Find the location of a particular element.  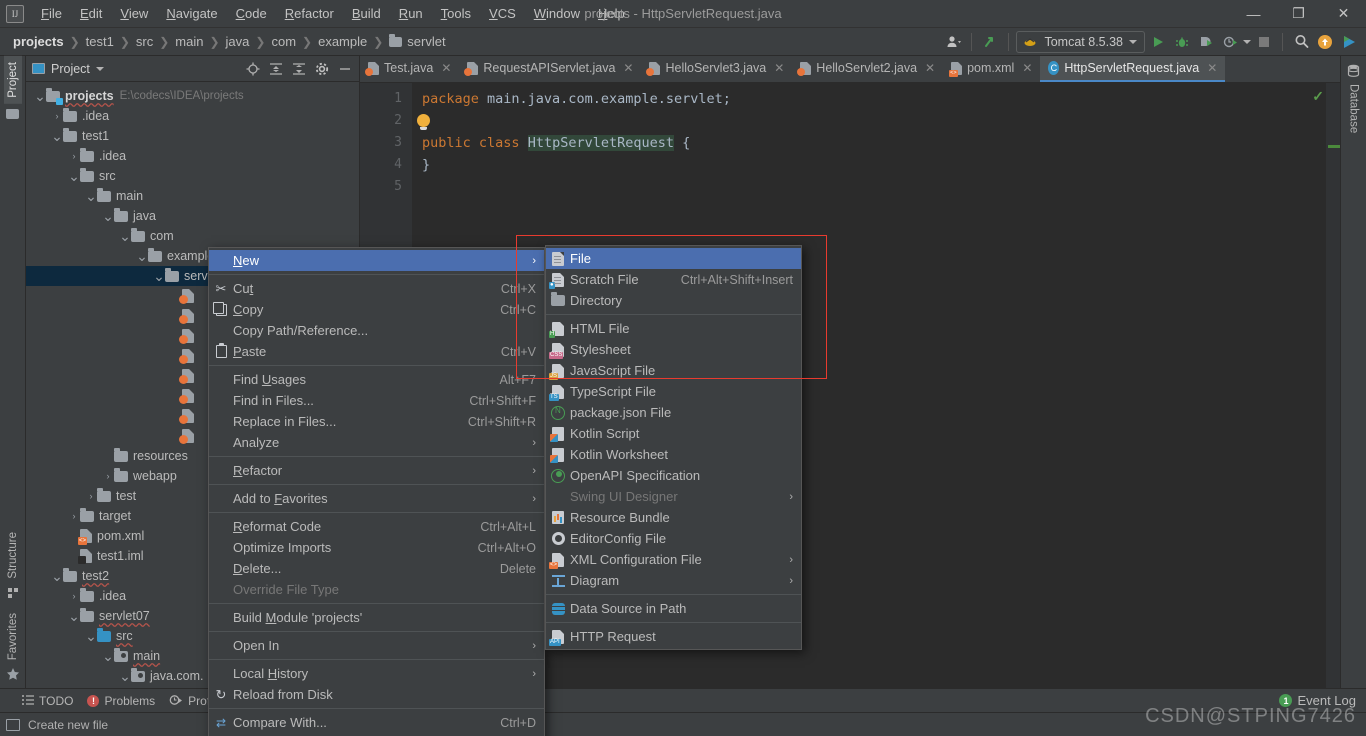

menu-item-typescript-file: TS TypeScript File is located at coordinates (673, 391).